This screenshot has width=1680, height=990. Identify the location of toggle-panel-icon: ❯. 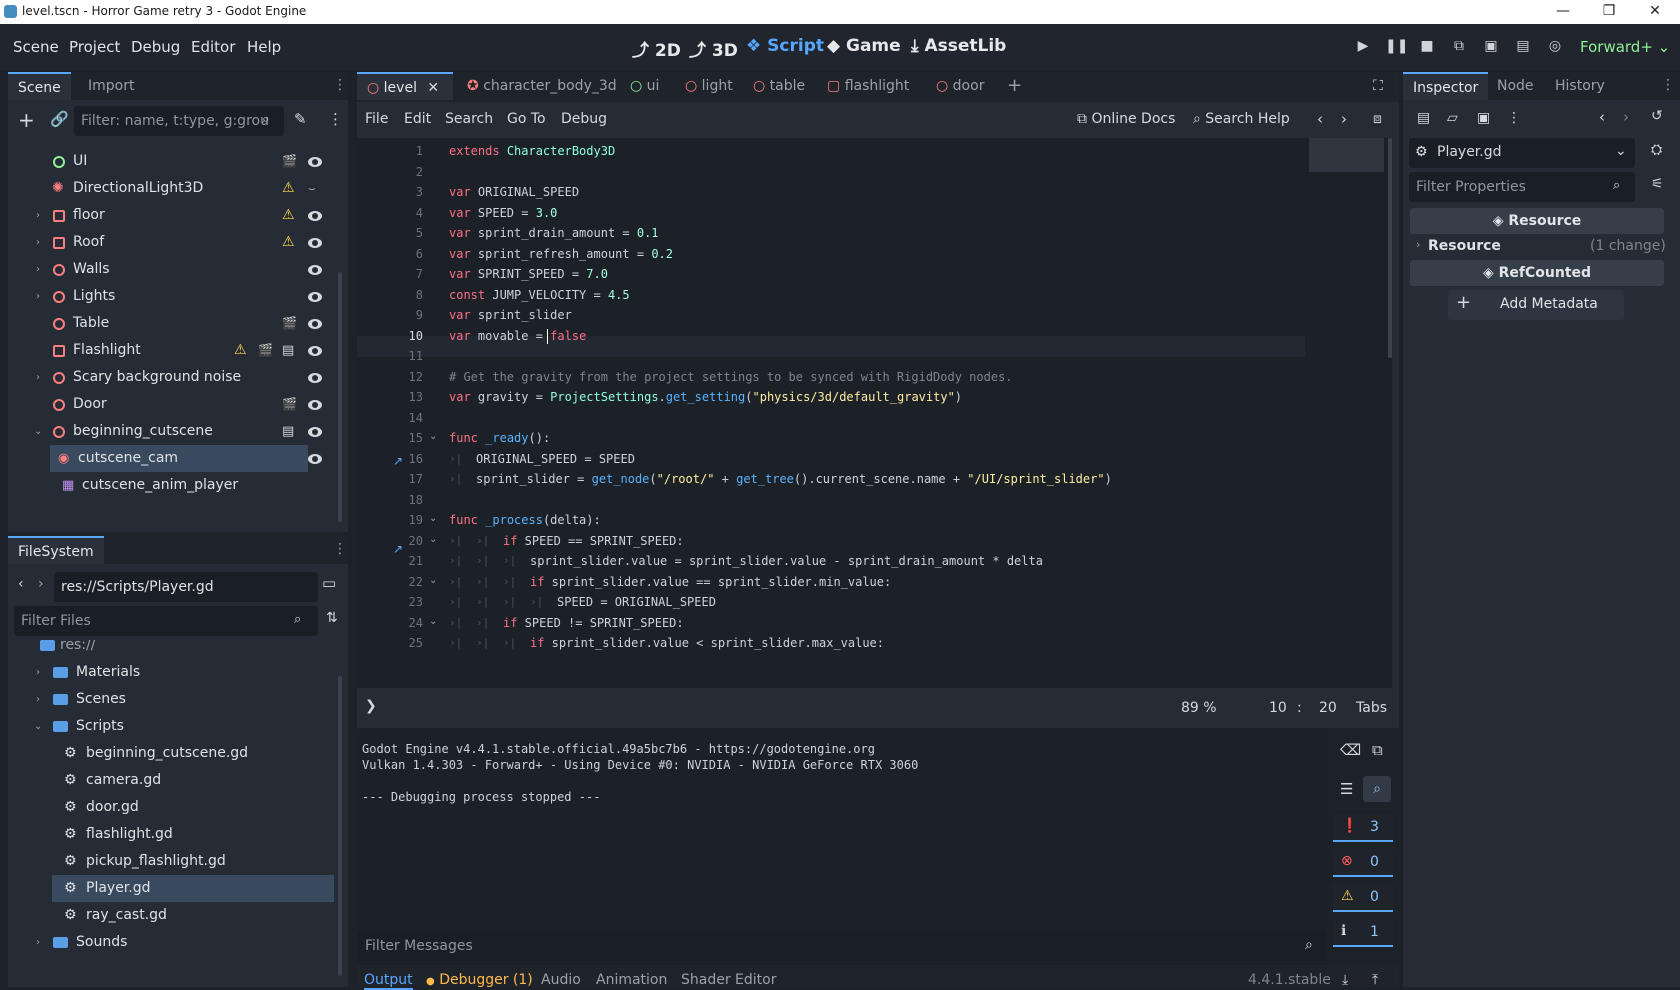
(371, 706).